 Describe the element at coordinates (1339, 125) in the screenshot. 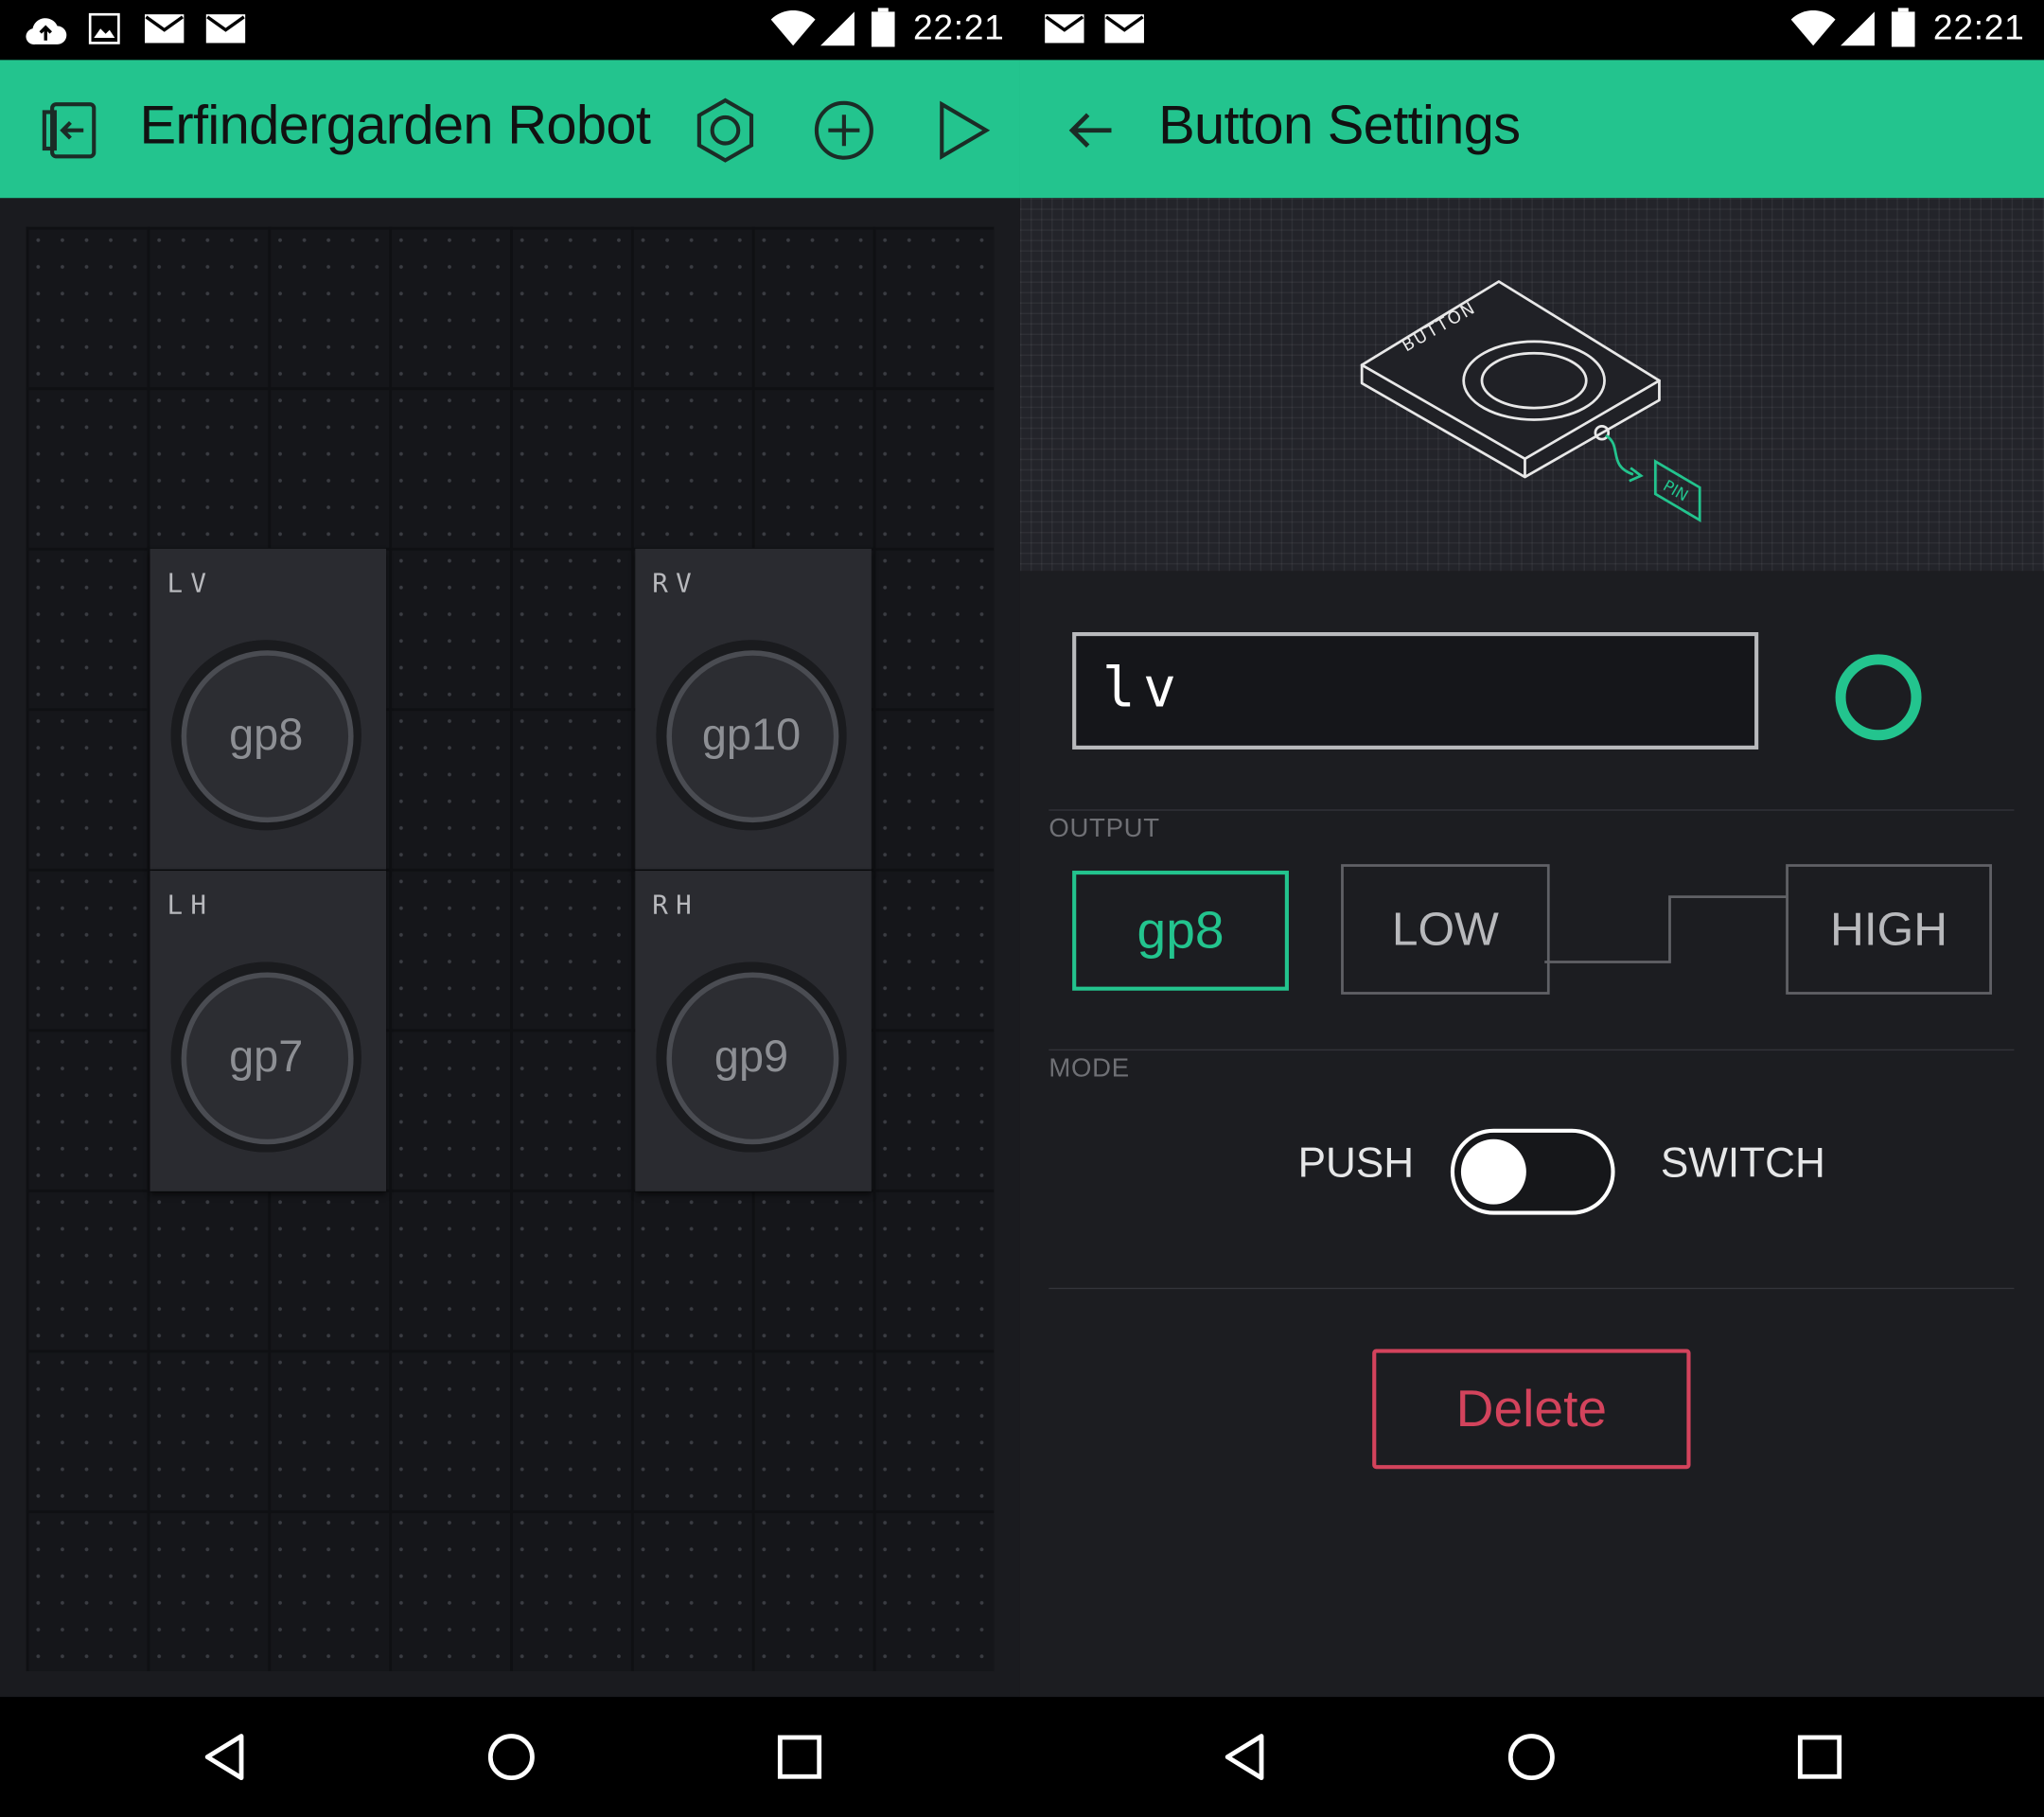

I see `screen-title: Button Settings` at that location.